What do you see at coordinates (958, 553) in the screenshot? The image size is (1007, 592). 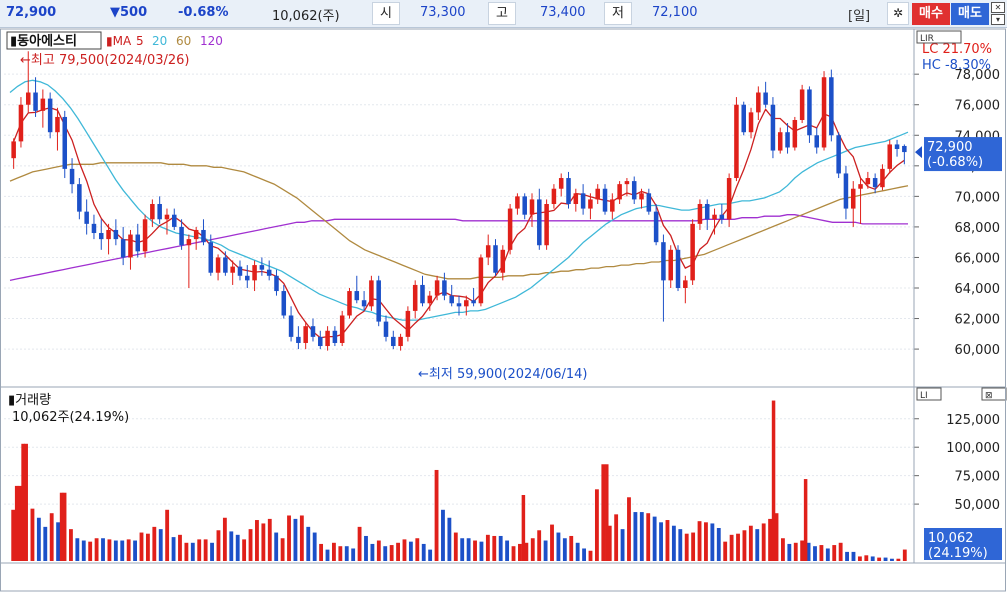 I see `last-volume-percent: (24.19%)` at bounding box center [958, 553].